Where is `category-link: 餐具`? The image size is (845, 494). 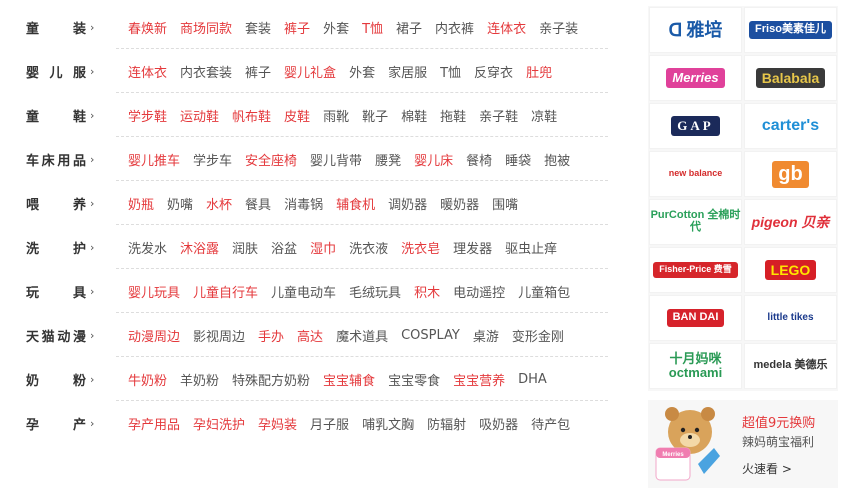 category-link: 餐具 is located at coordinates (258, 203).